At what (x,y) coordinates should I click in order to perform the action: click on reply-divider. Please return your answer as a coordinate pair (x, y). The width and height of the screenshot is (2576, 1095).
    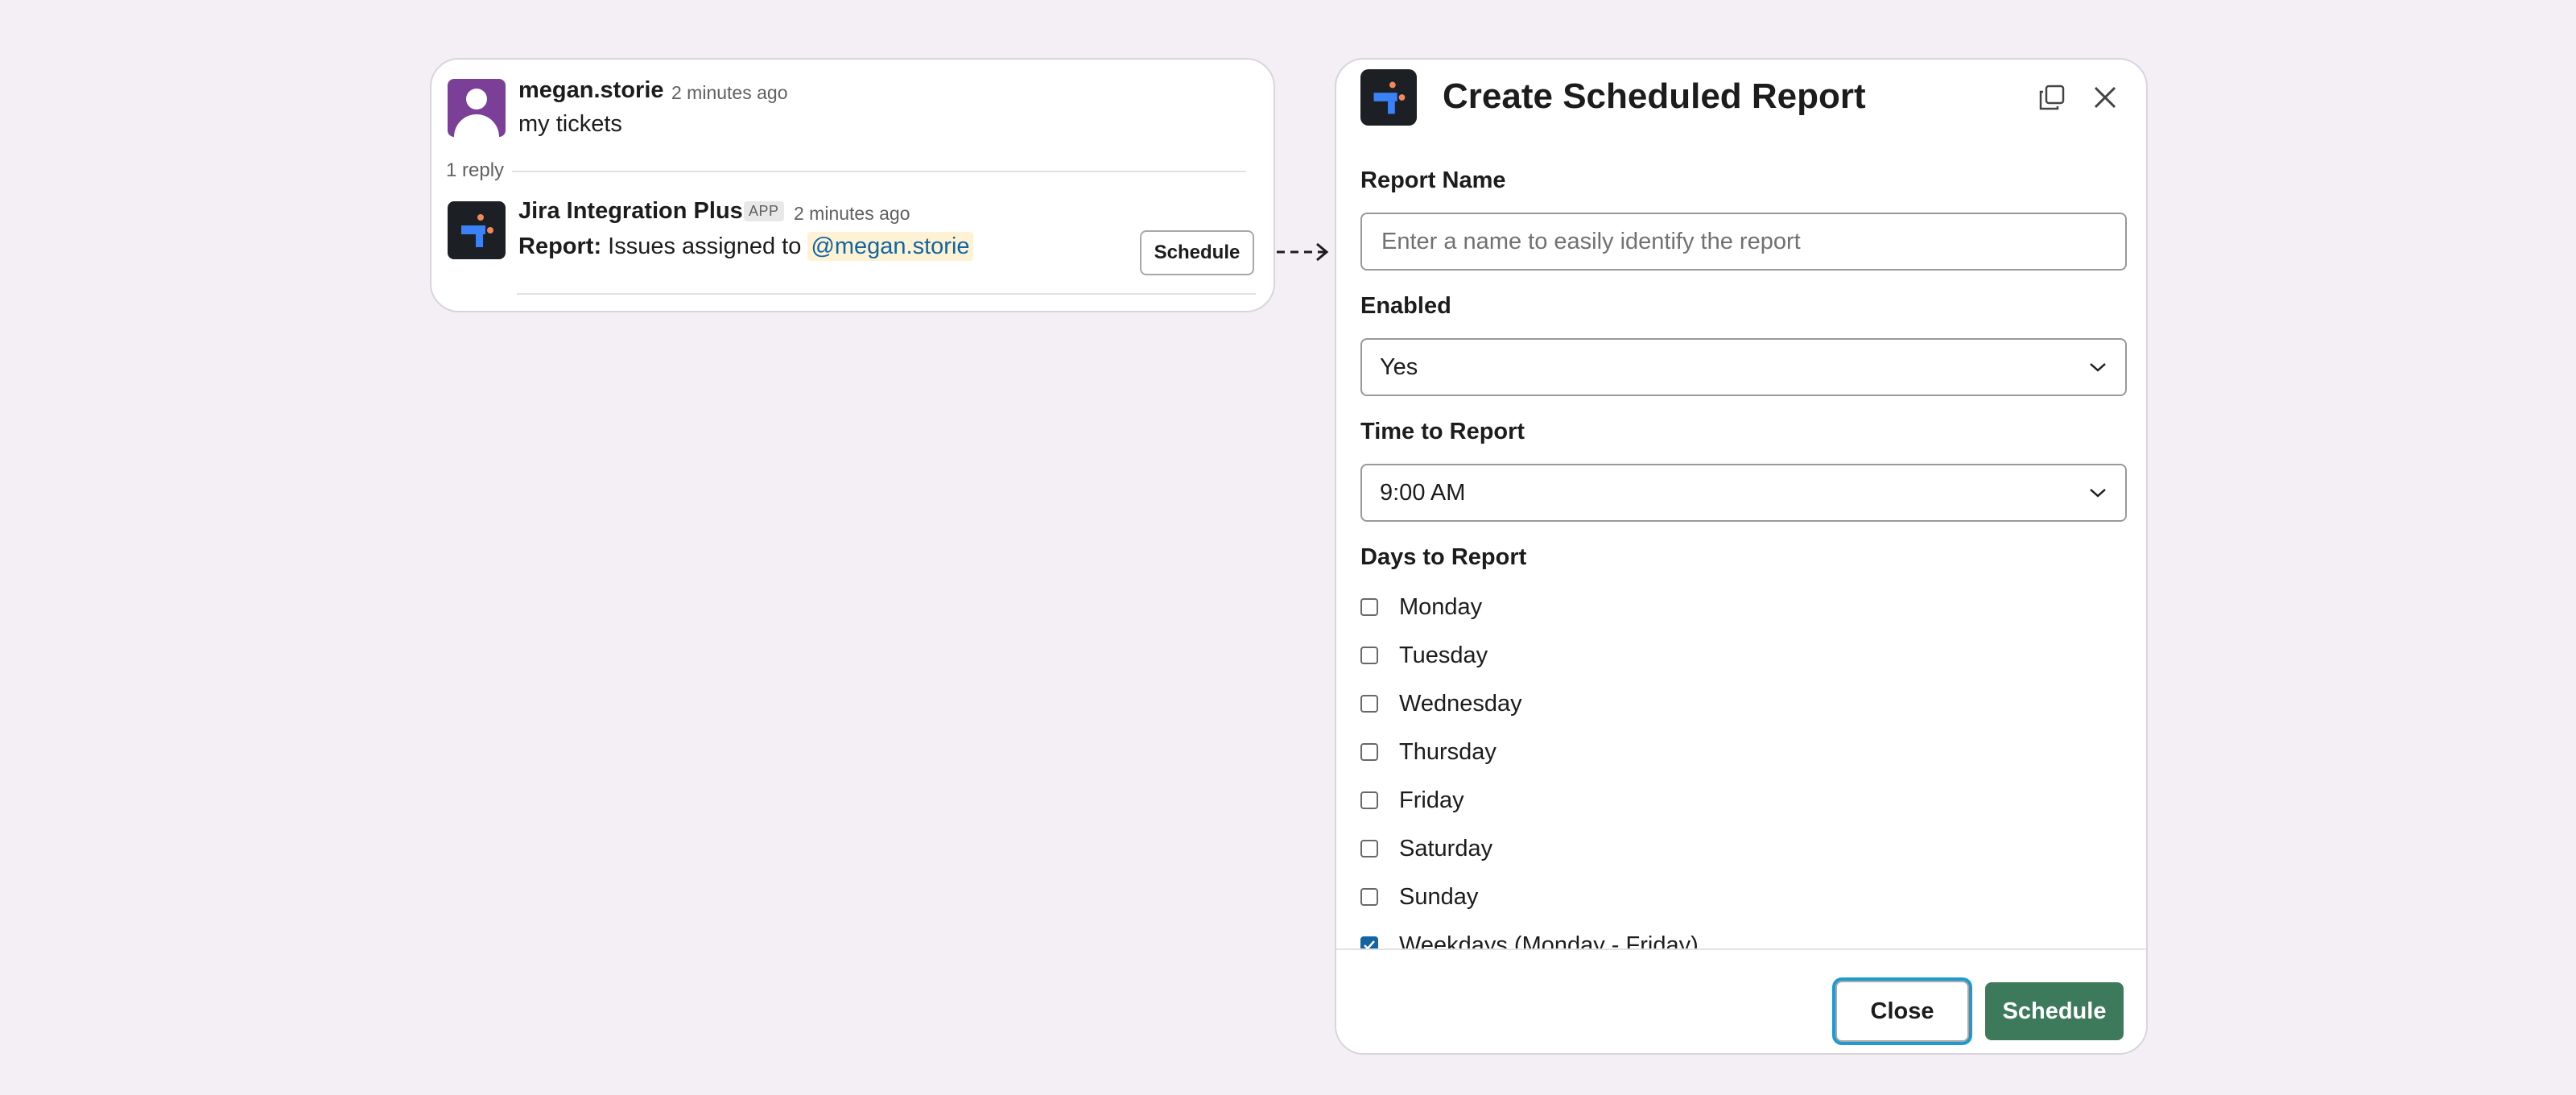
    Looking at the image, I should click on (879, 171).